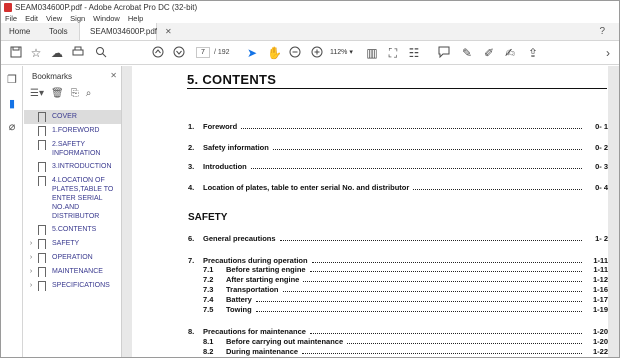 This screenshot has height=358, width=620. I want to click on toc-entry: 7.3 Transportation 1-16, so click(398, 289).